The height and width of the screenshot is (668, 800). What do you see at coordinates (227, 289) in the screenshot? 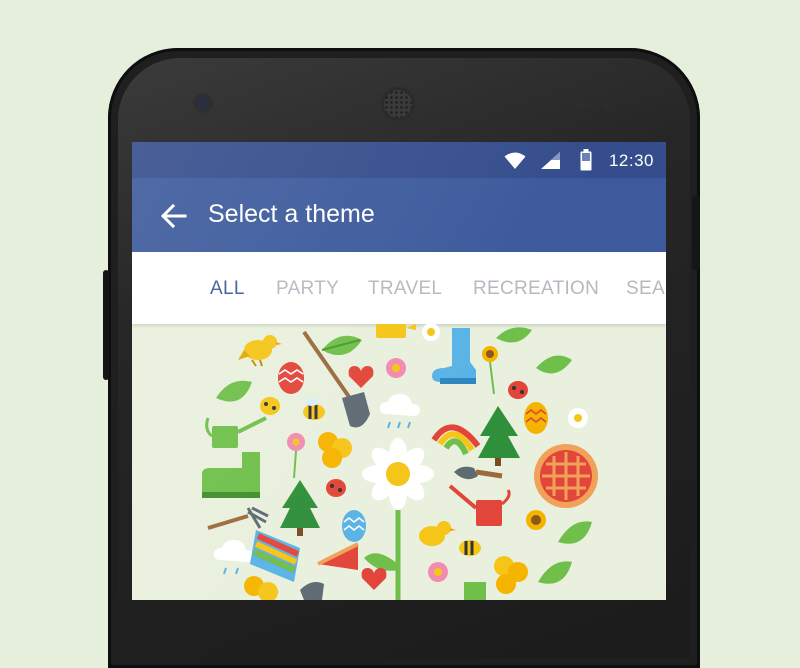
I see `tab-all: ALL` at bounding box center [227, 289].